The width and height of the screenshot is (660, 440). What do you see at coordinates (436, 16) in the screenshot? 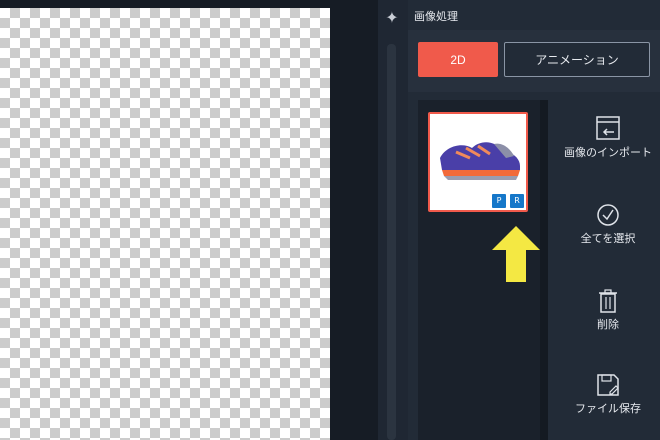
I see `panel-title: 画像処理` at bounding box center [436, 16].